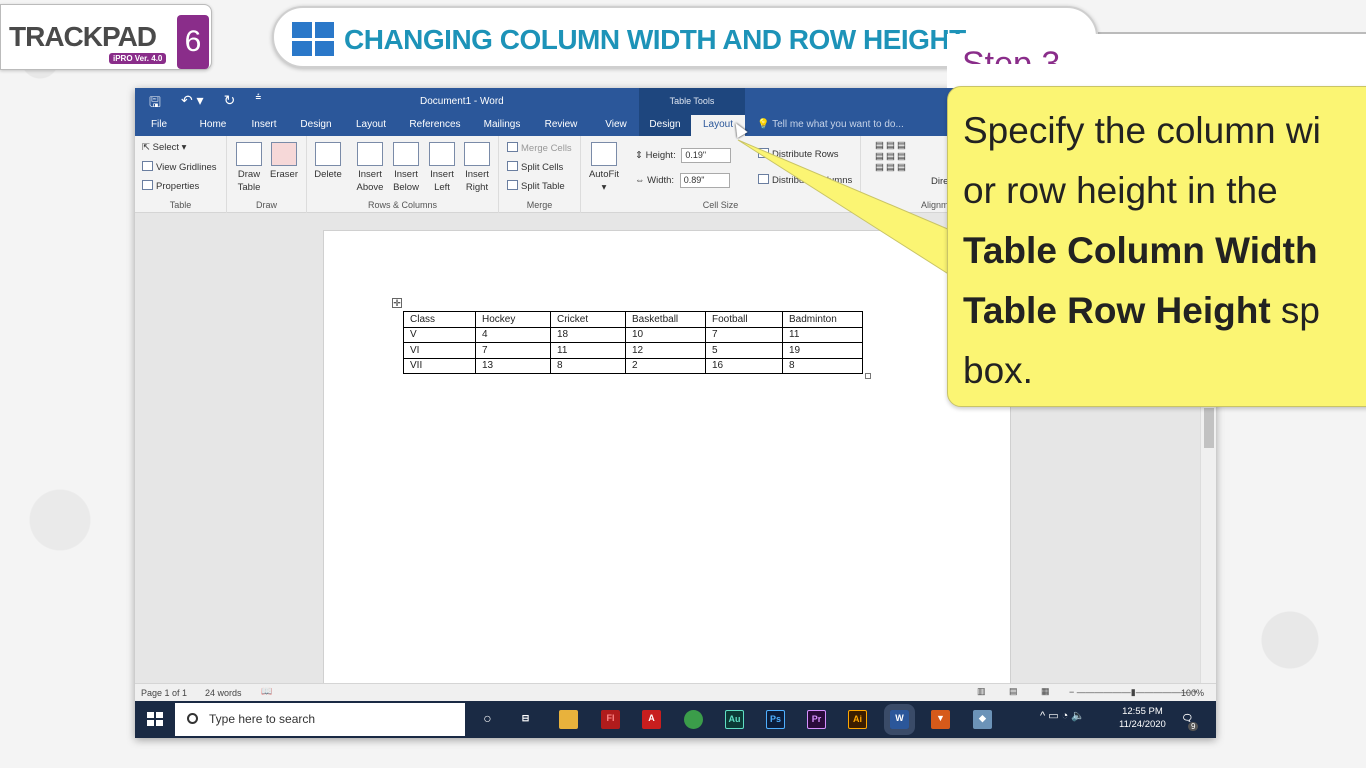 The width and height of the screenshot is (1366, 768). Describe the element at coordinates (665, 365) in the screenshot. I see `table-cell: 2` at that location.